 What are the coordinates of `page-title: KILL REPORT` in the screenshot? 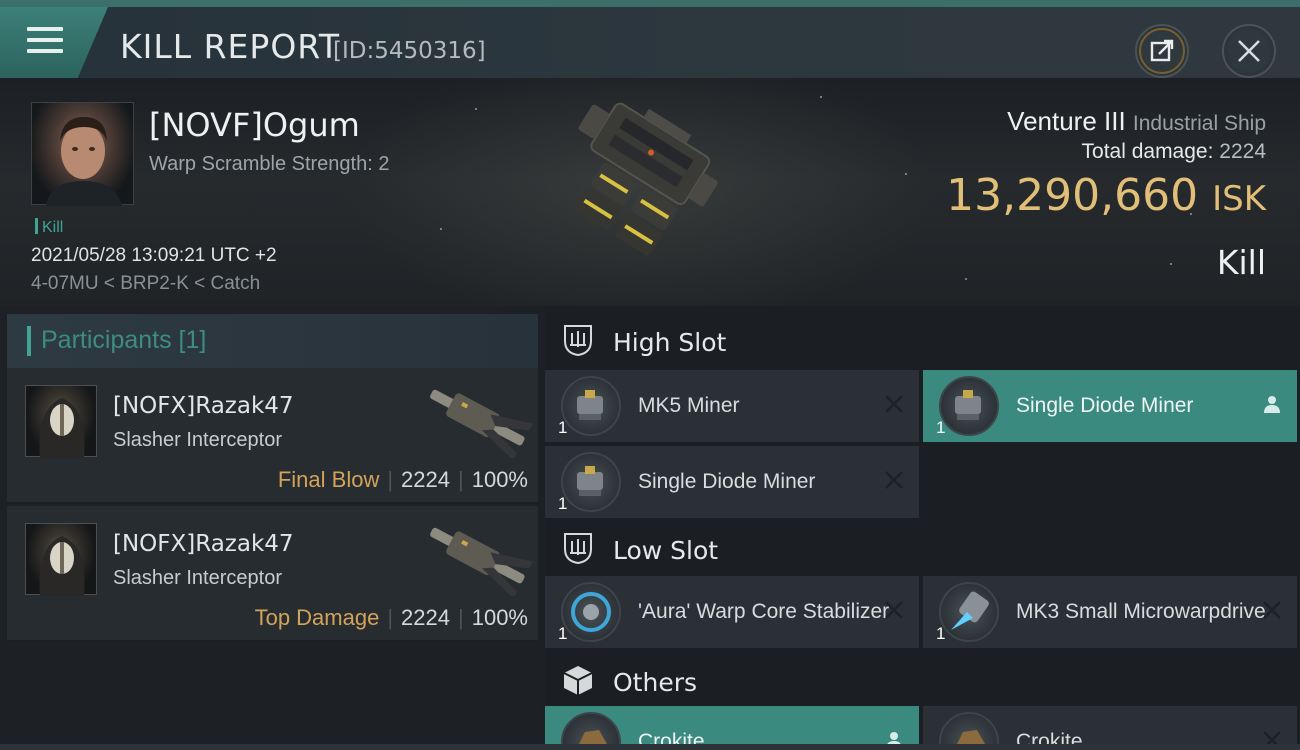 It's located at (230, 46).